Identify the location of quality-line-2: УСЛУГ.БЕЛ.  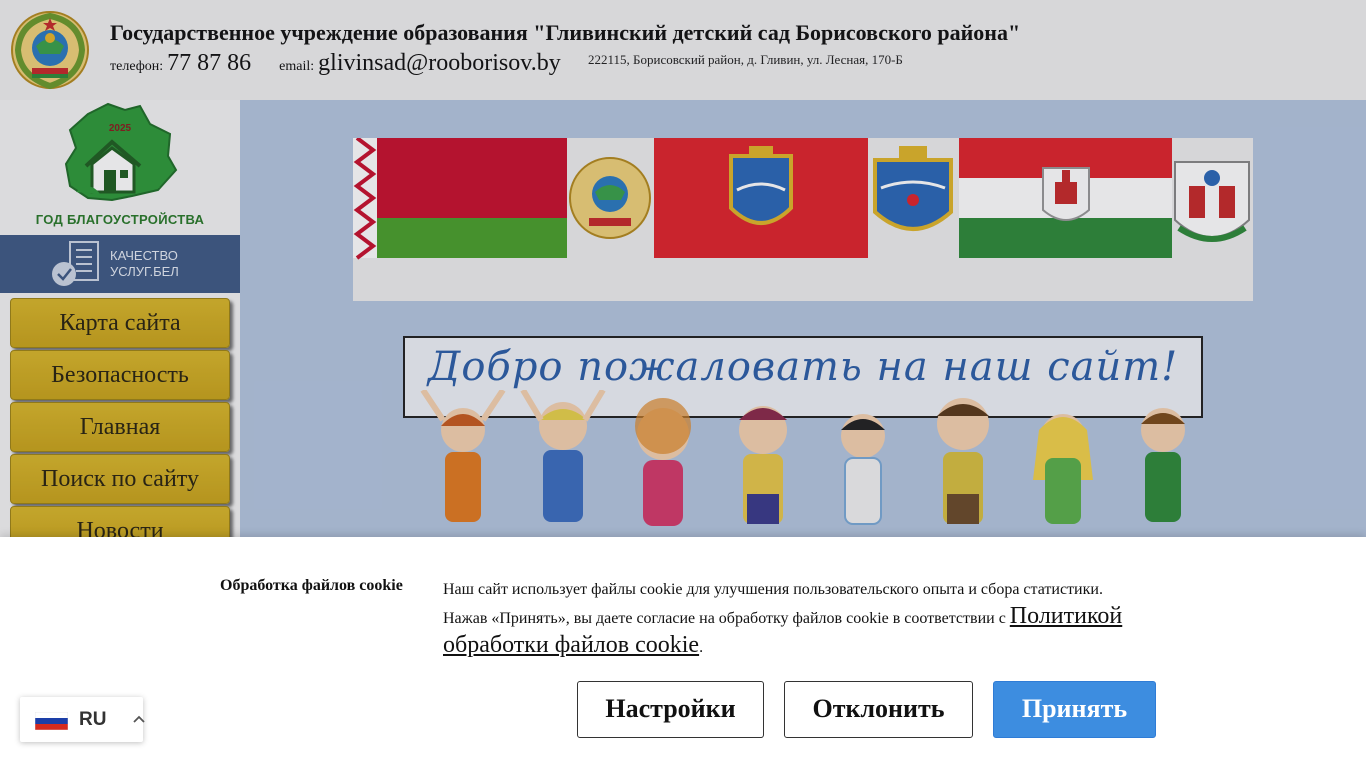
(144, 271).